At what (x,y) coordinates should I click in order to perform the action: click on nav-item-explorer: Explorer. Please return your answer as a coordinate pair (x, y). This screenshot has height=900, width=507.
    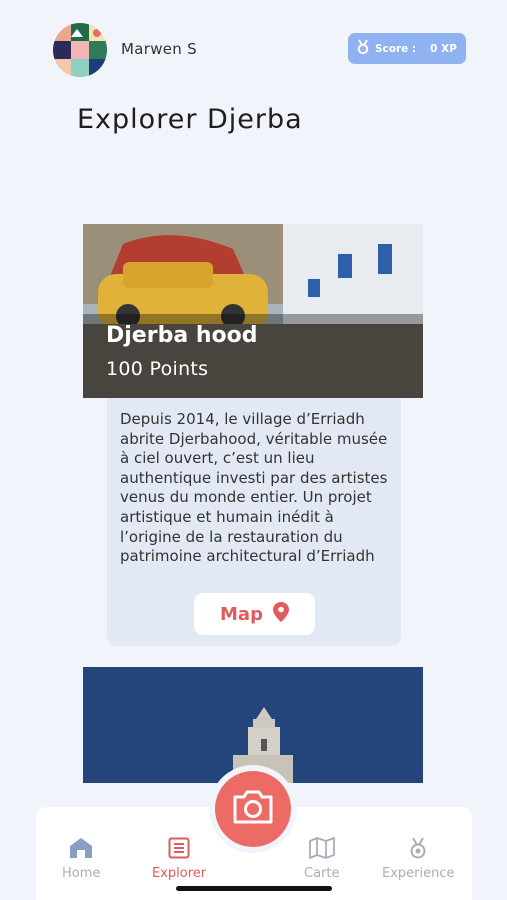
    Looking at the image, I should click on (179, 859).